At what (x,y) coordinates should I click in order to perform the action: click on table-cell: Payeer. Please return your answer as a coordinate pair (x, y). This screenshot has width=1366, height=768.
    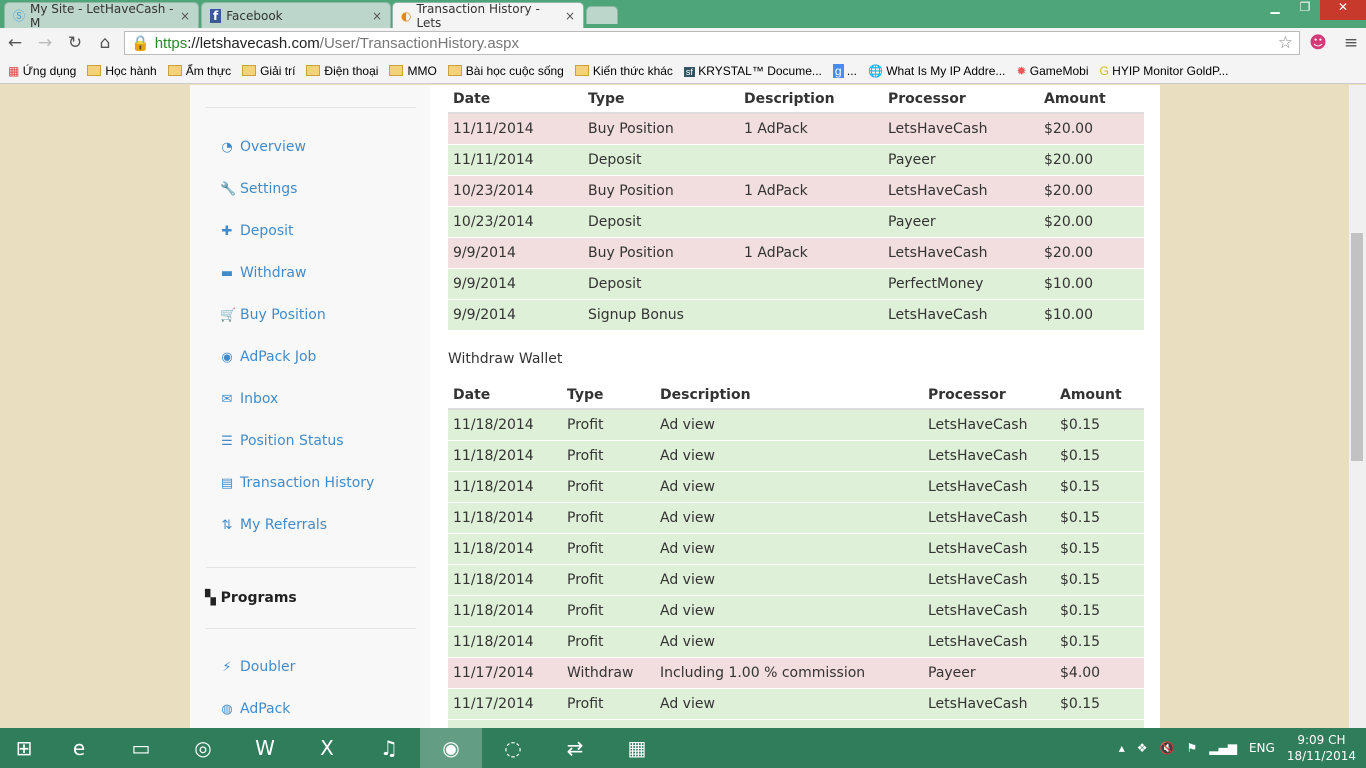
    Looking at the image, I should click on (989, 672).